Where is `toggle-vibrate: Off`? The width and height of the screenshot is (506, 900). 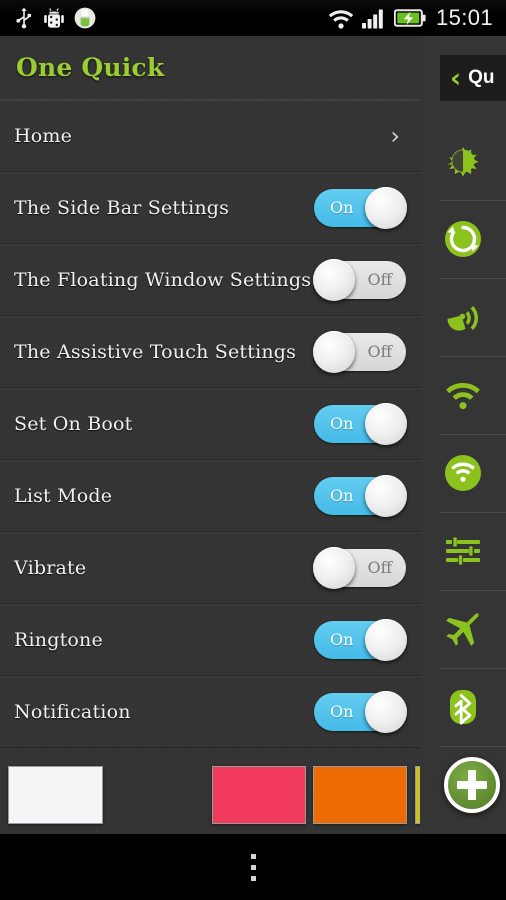 toggle-vibrate: Off is located at coordinates (359, 567).